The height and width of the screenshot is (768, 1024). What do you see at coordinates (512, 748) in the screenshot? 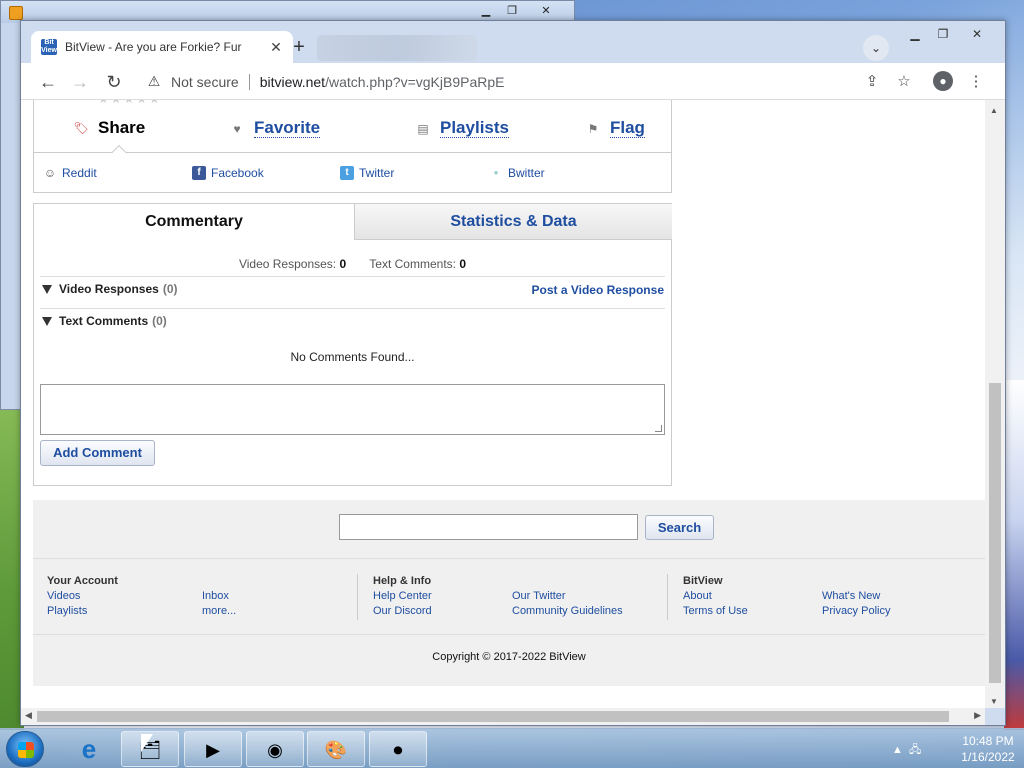
I see `taskbar: e 🗂 ▶ ◉ 🎨 ⏺ ▲ 🖧 10:48 PM 1/16/2022` at bounding box center [512, 748].